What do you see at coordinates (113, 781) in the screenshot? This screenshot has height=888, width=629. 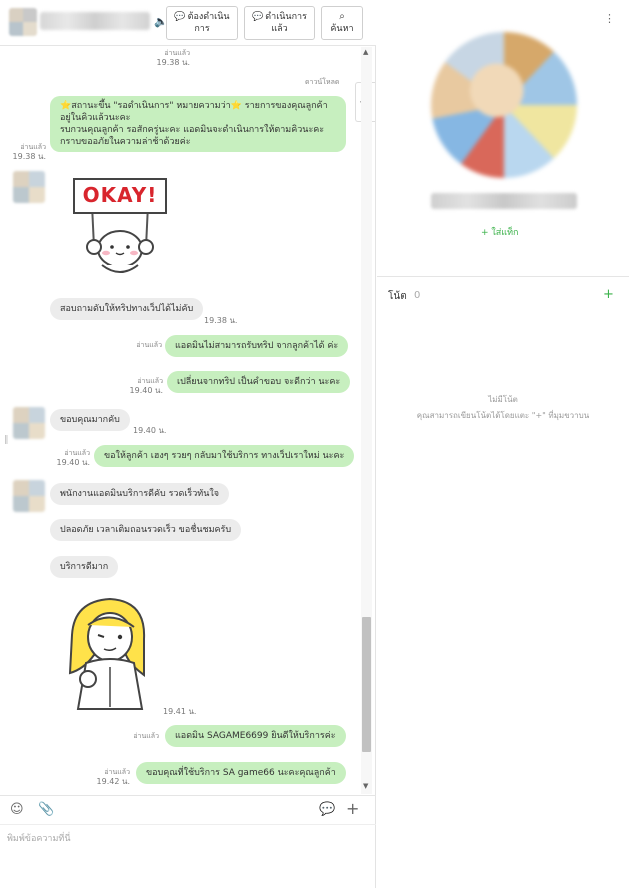 I see `message-time: 19.42 น.` at bounding box center [113, 781].